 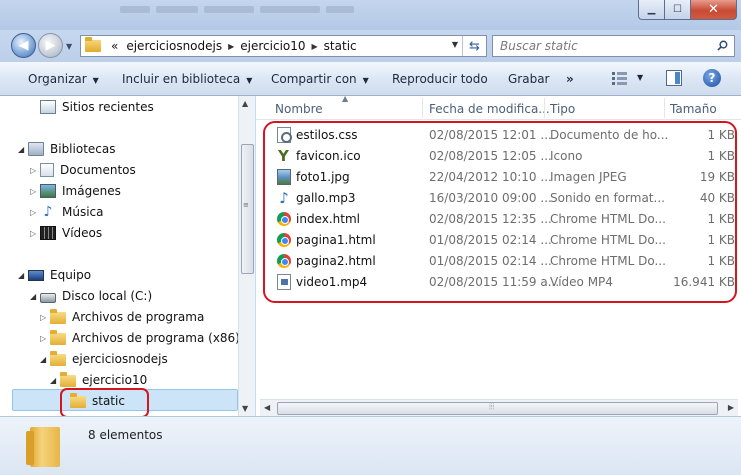 I want to click on details-pane: 8 elementos, so click(x=370, y=445).